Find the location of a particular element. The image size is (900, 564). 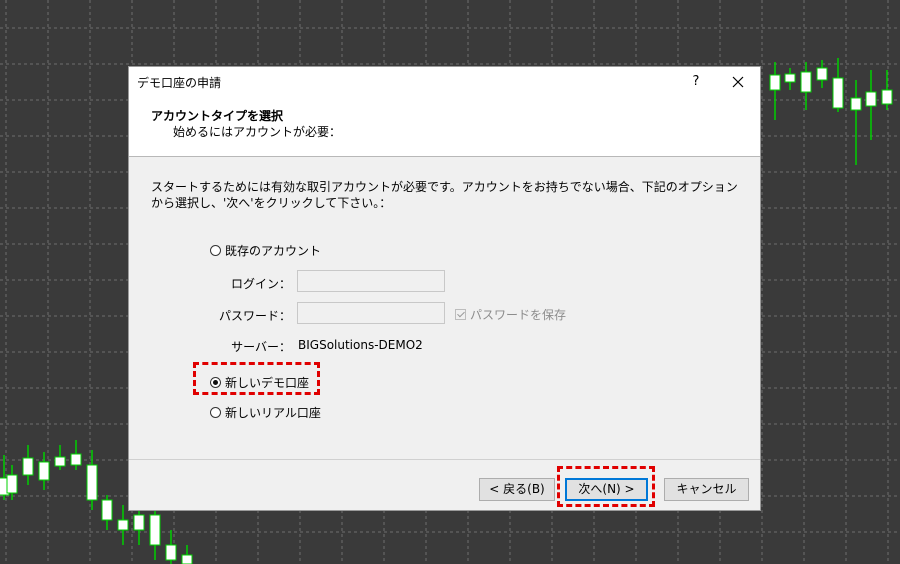

password-field is located at coordinates (371, 313).